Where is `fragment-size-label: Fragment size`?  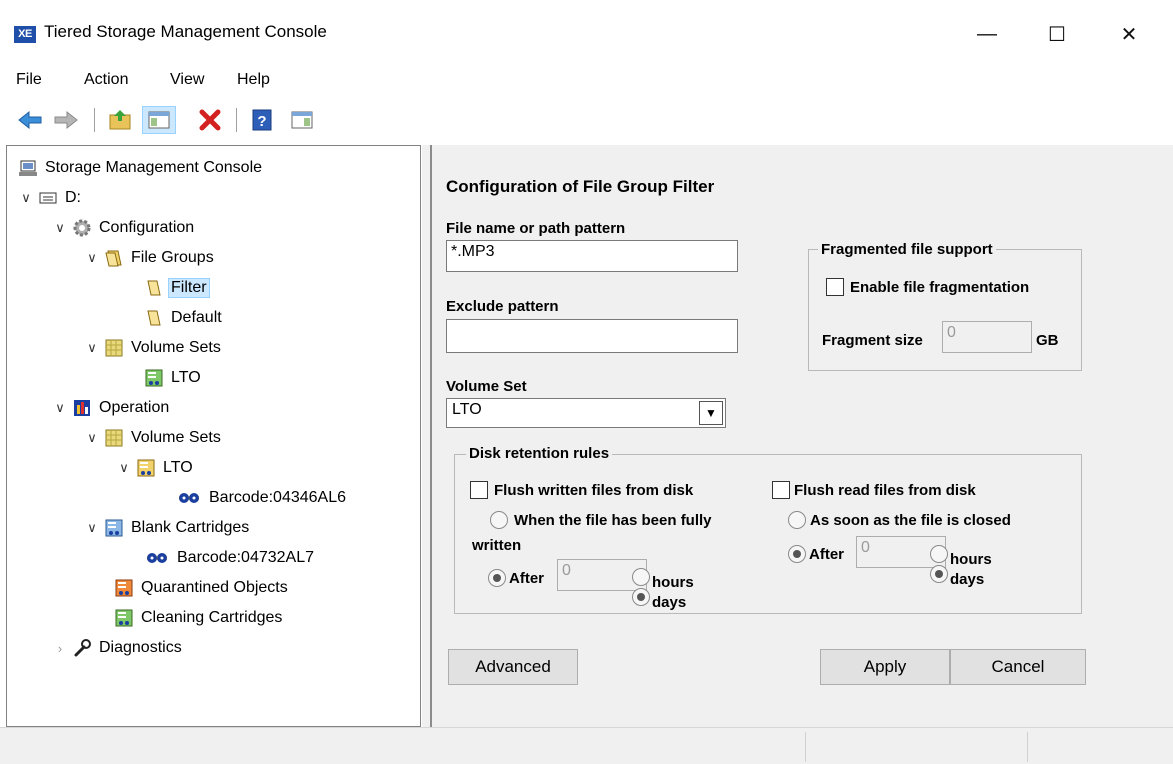
fragment-size-label: Fragment size is located at coordinates (872, 340).